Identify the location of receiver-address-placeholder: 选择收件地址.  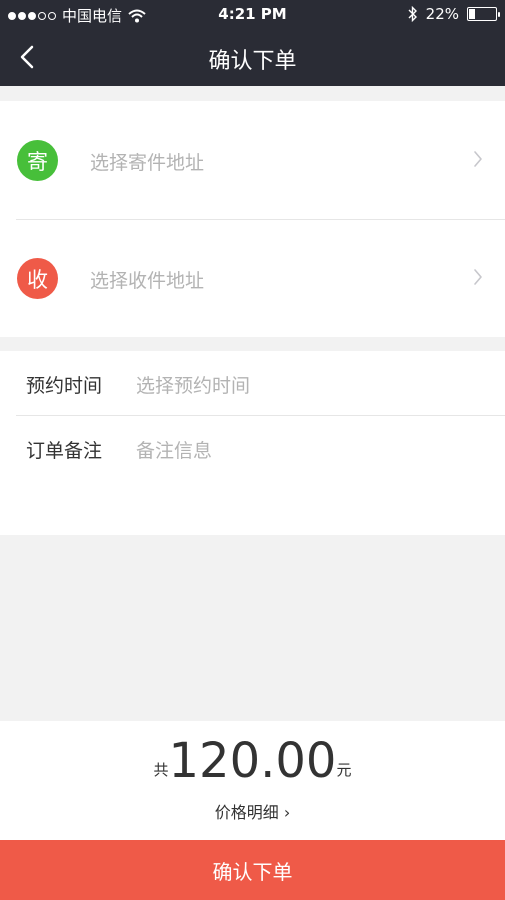
(147, 281).